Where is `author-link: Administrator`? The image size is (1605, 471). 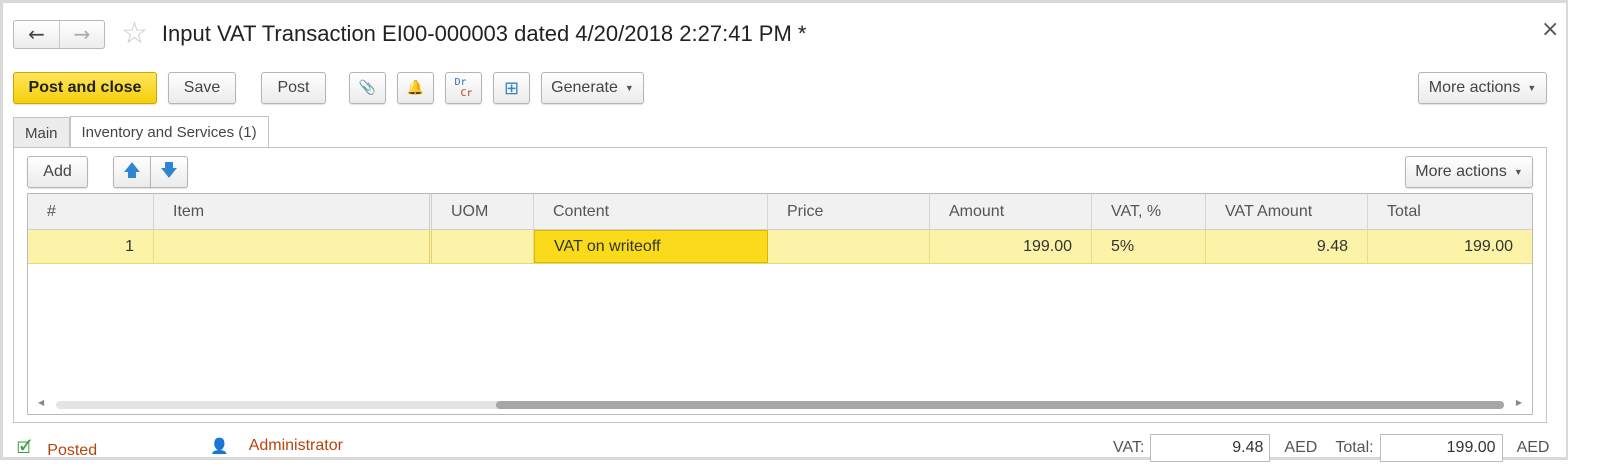
author-link: Administrator is located at coordinates (296, 446).